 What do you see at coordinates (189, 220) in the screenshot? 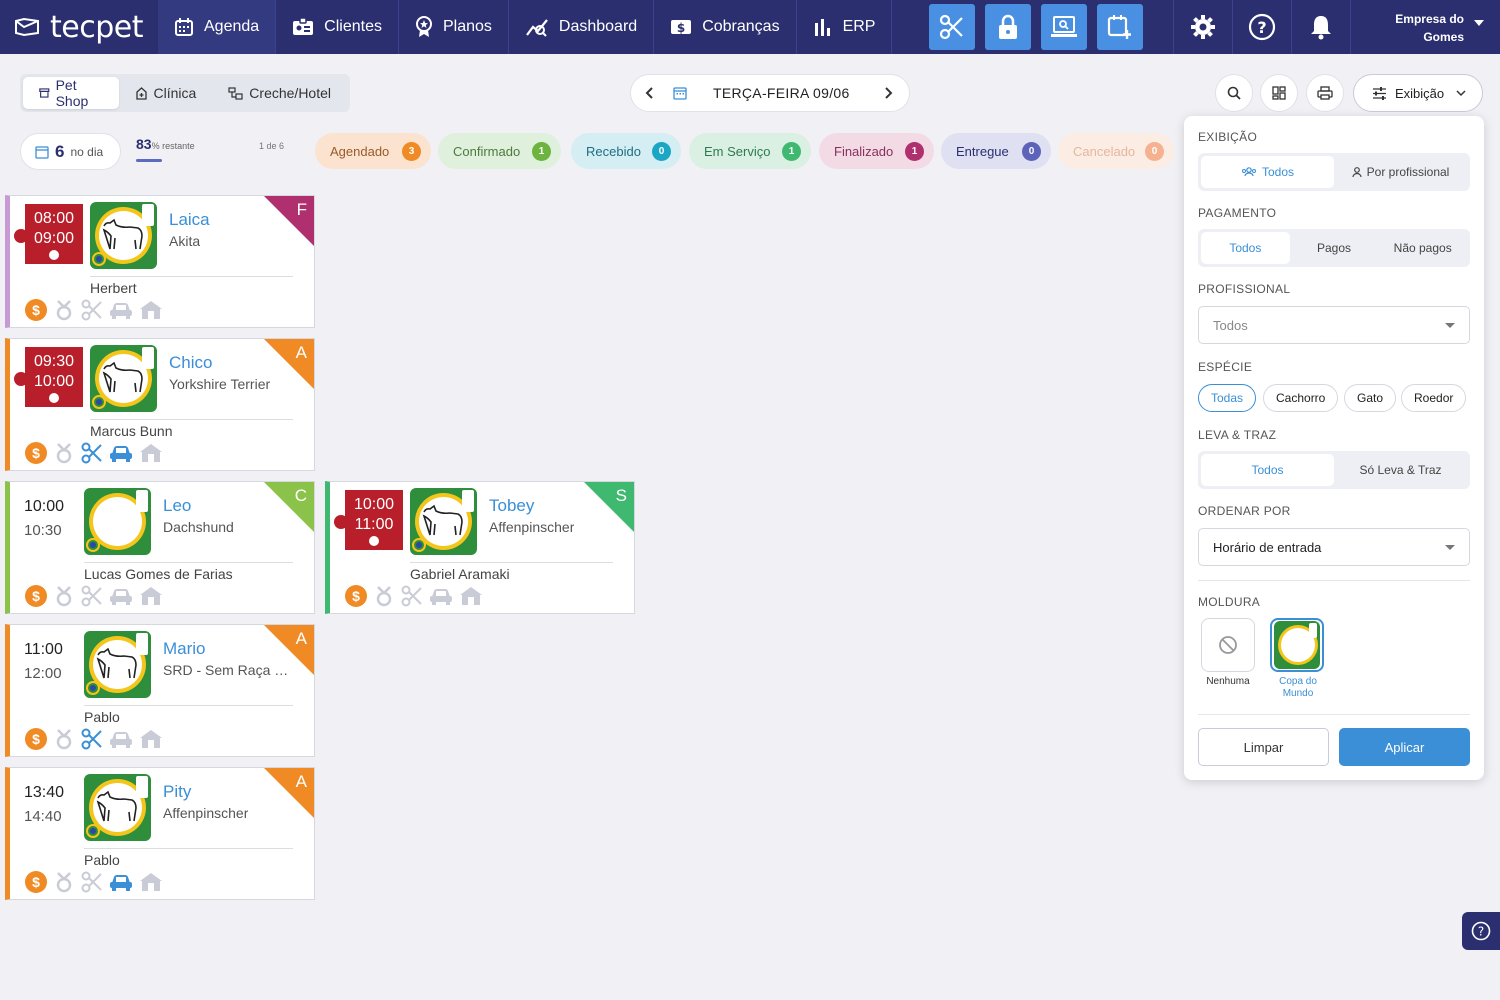
I see `pet-name: Laica` at bounding box center [189, 220].